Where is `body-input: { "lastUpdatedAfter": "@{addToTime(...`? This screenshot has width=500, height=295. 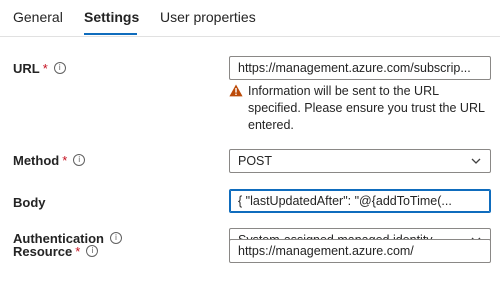 body-input: { "lastUpdatedAfter": "@{addToTime(... is located at coordinates (360, 201).